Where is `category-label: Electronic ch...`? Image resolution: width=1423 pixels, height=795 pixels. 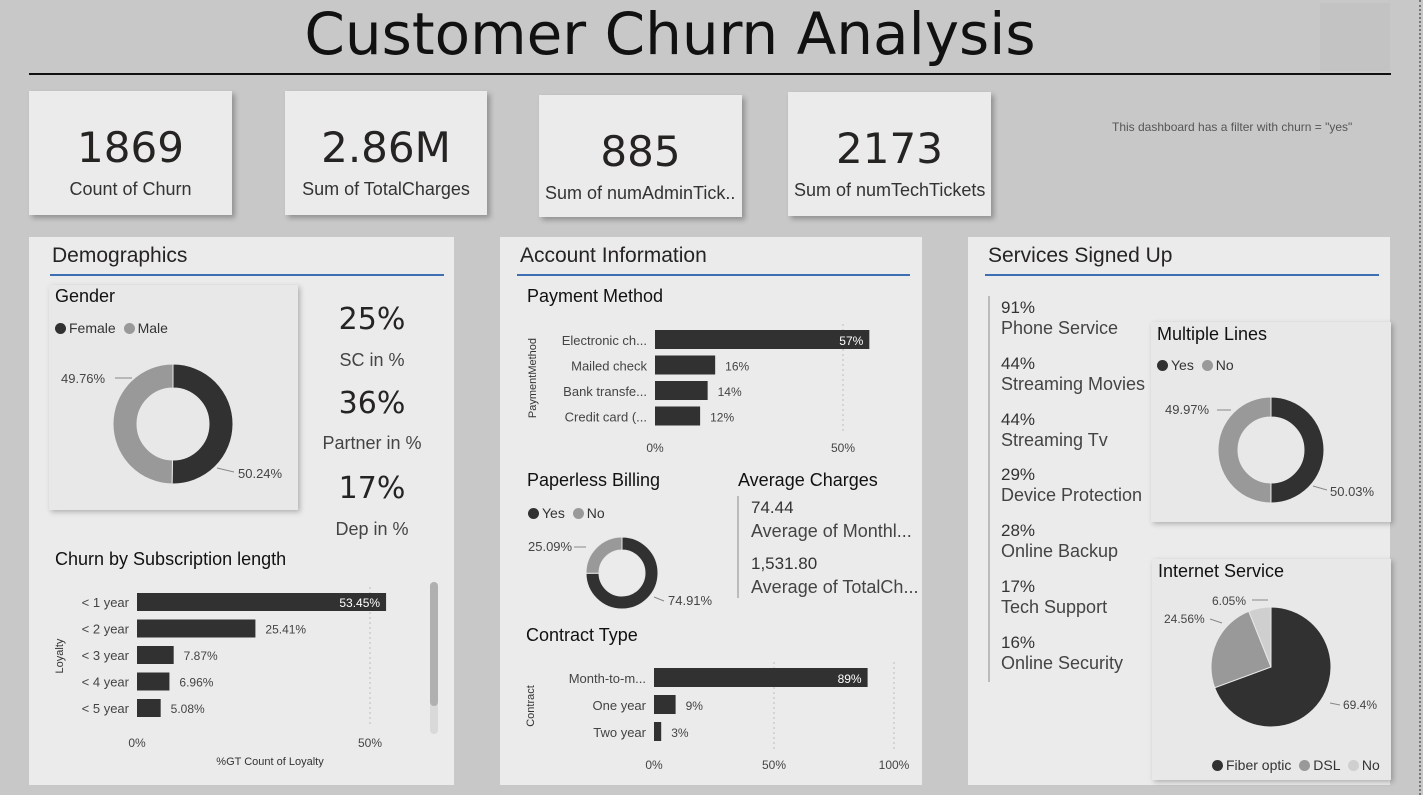 category-label: Electronic ch... is located at coordinates (604, 340).